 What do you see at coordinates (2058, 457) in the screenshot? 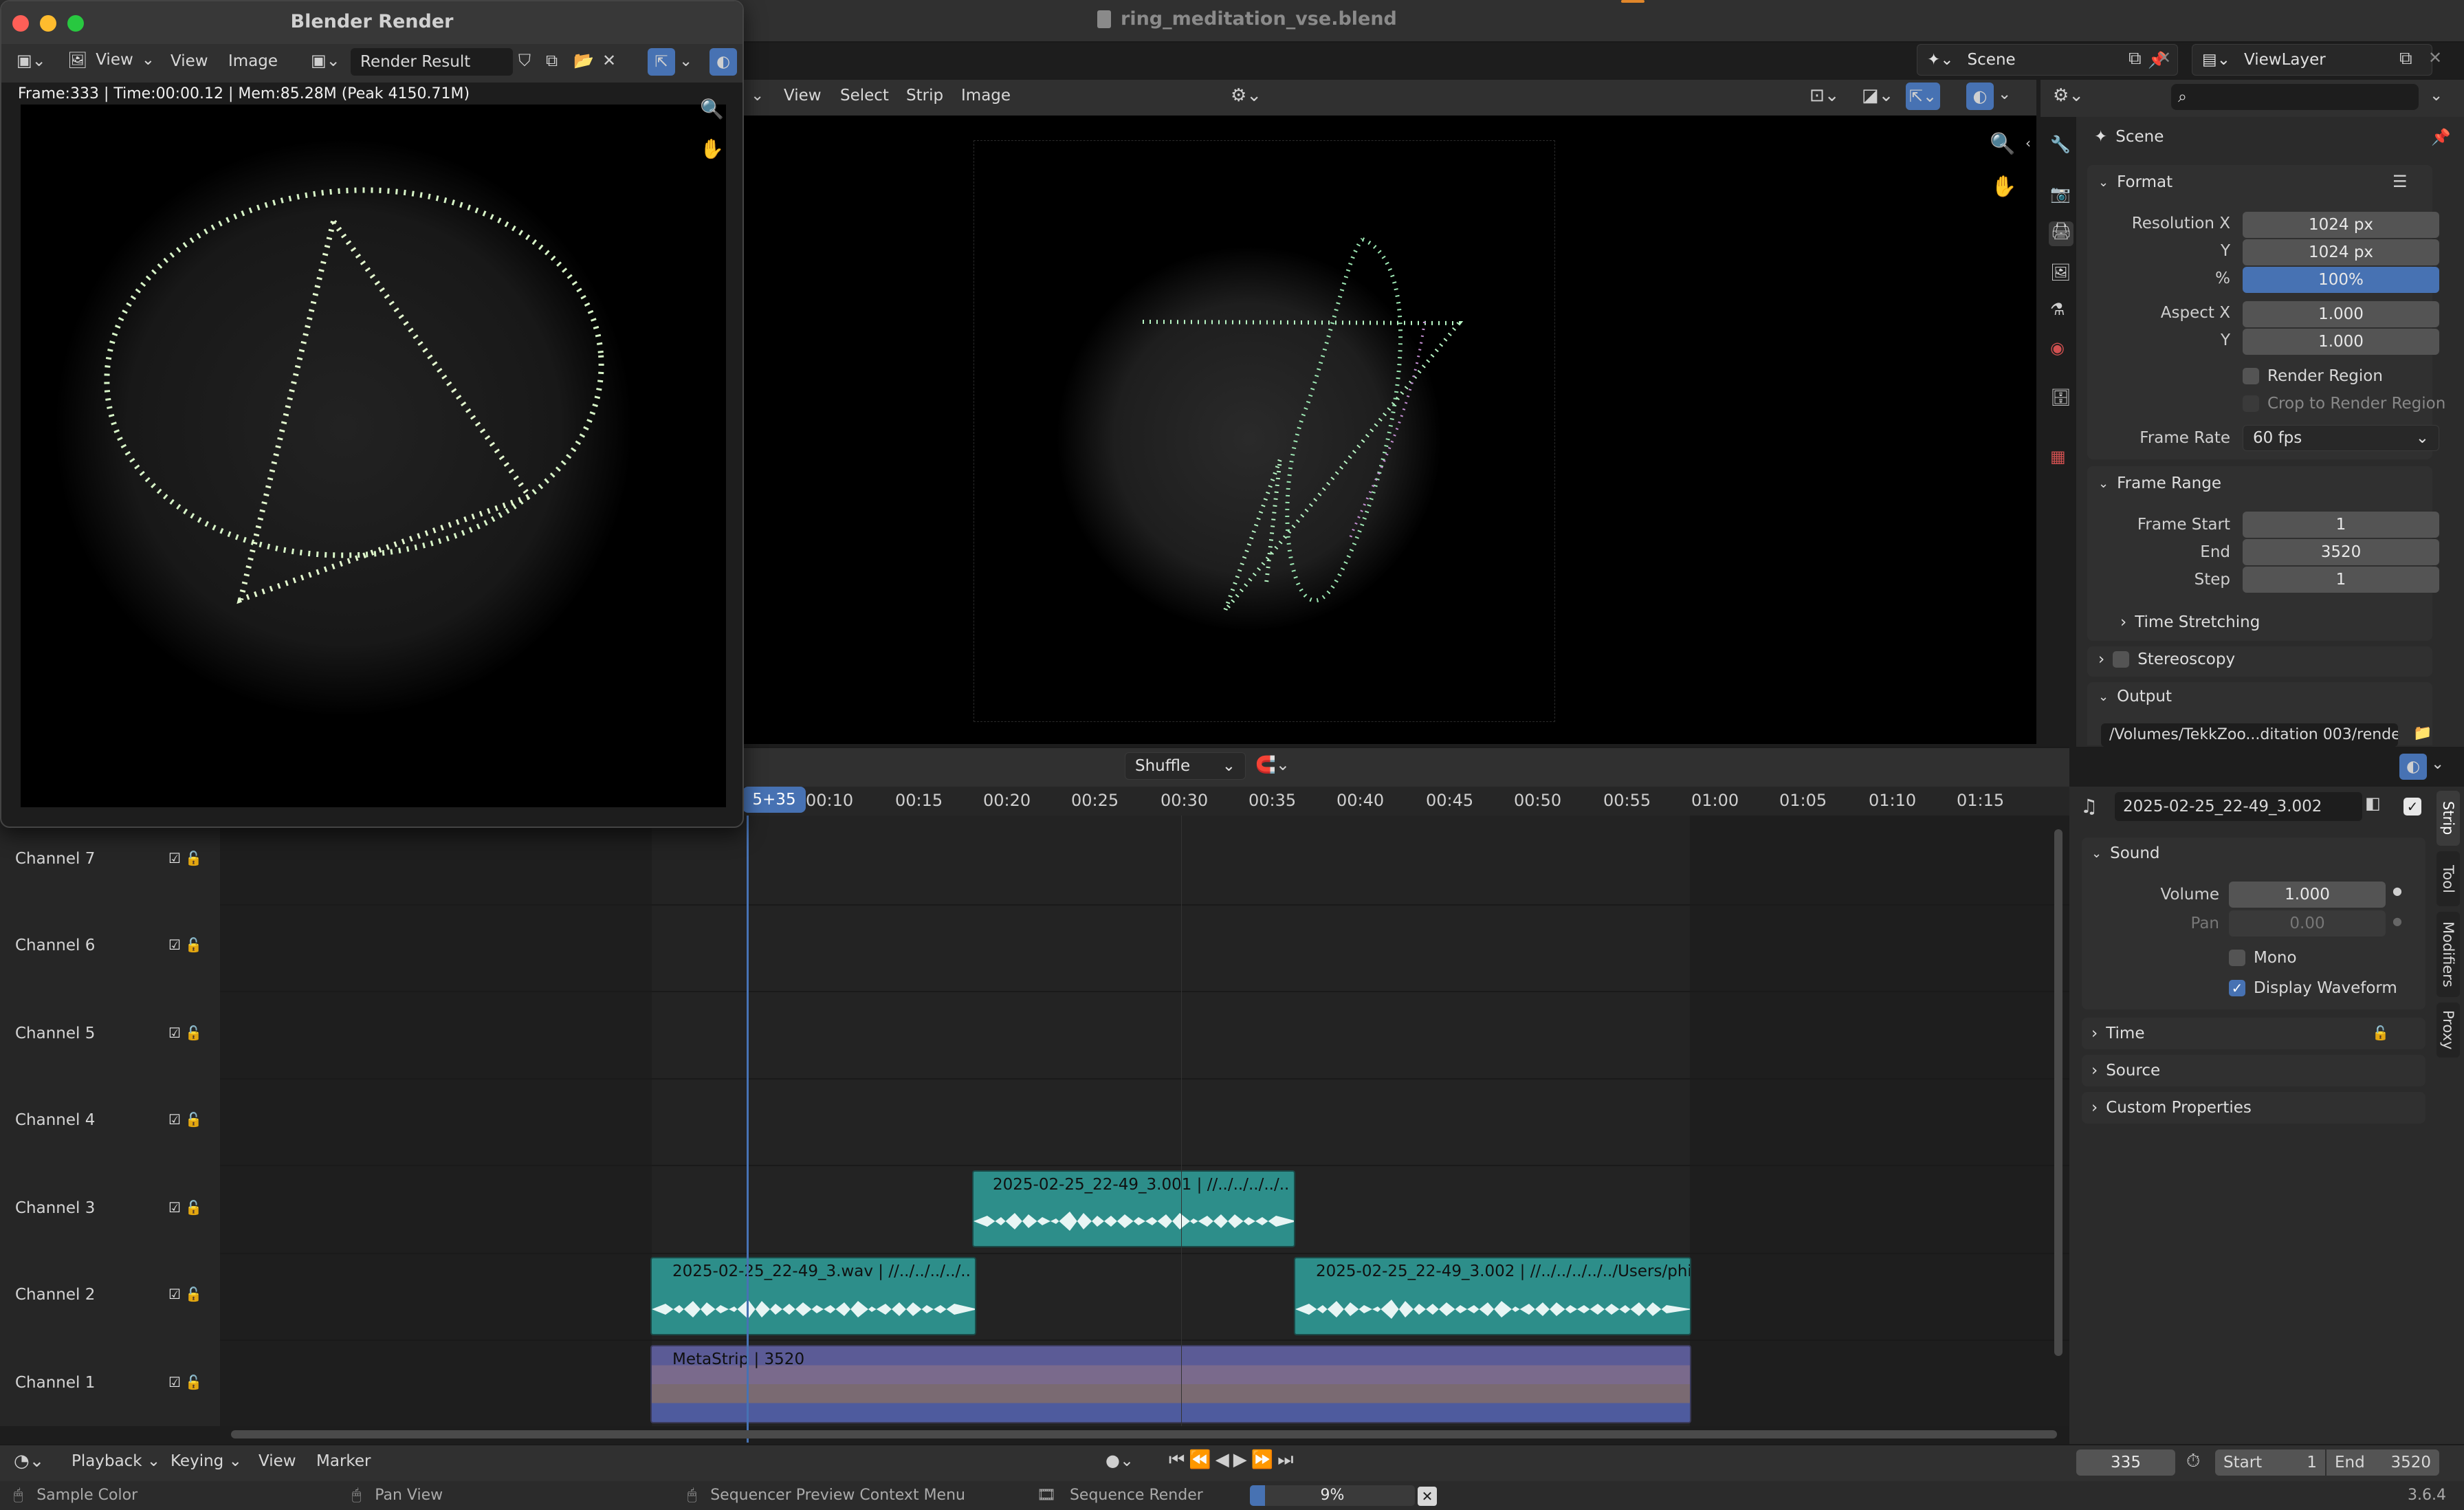
I see `texture-tab-icon: ▦` at bounding box center [2058, 457].